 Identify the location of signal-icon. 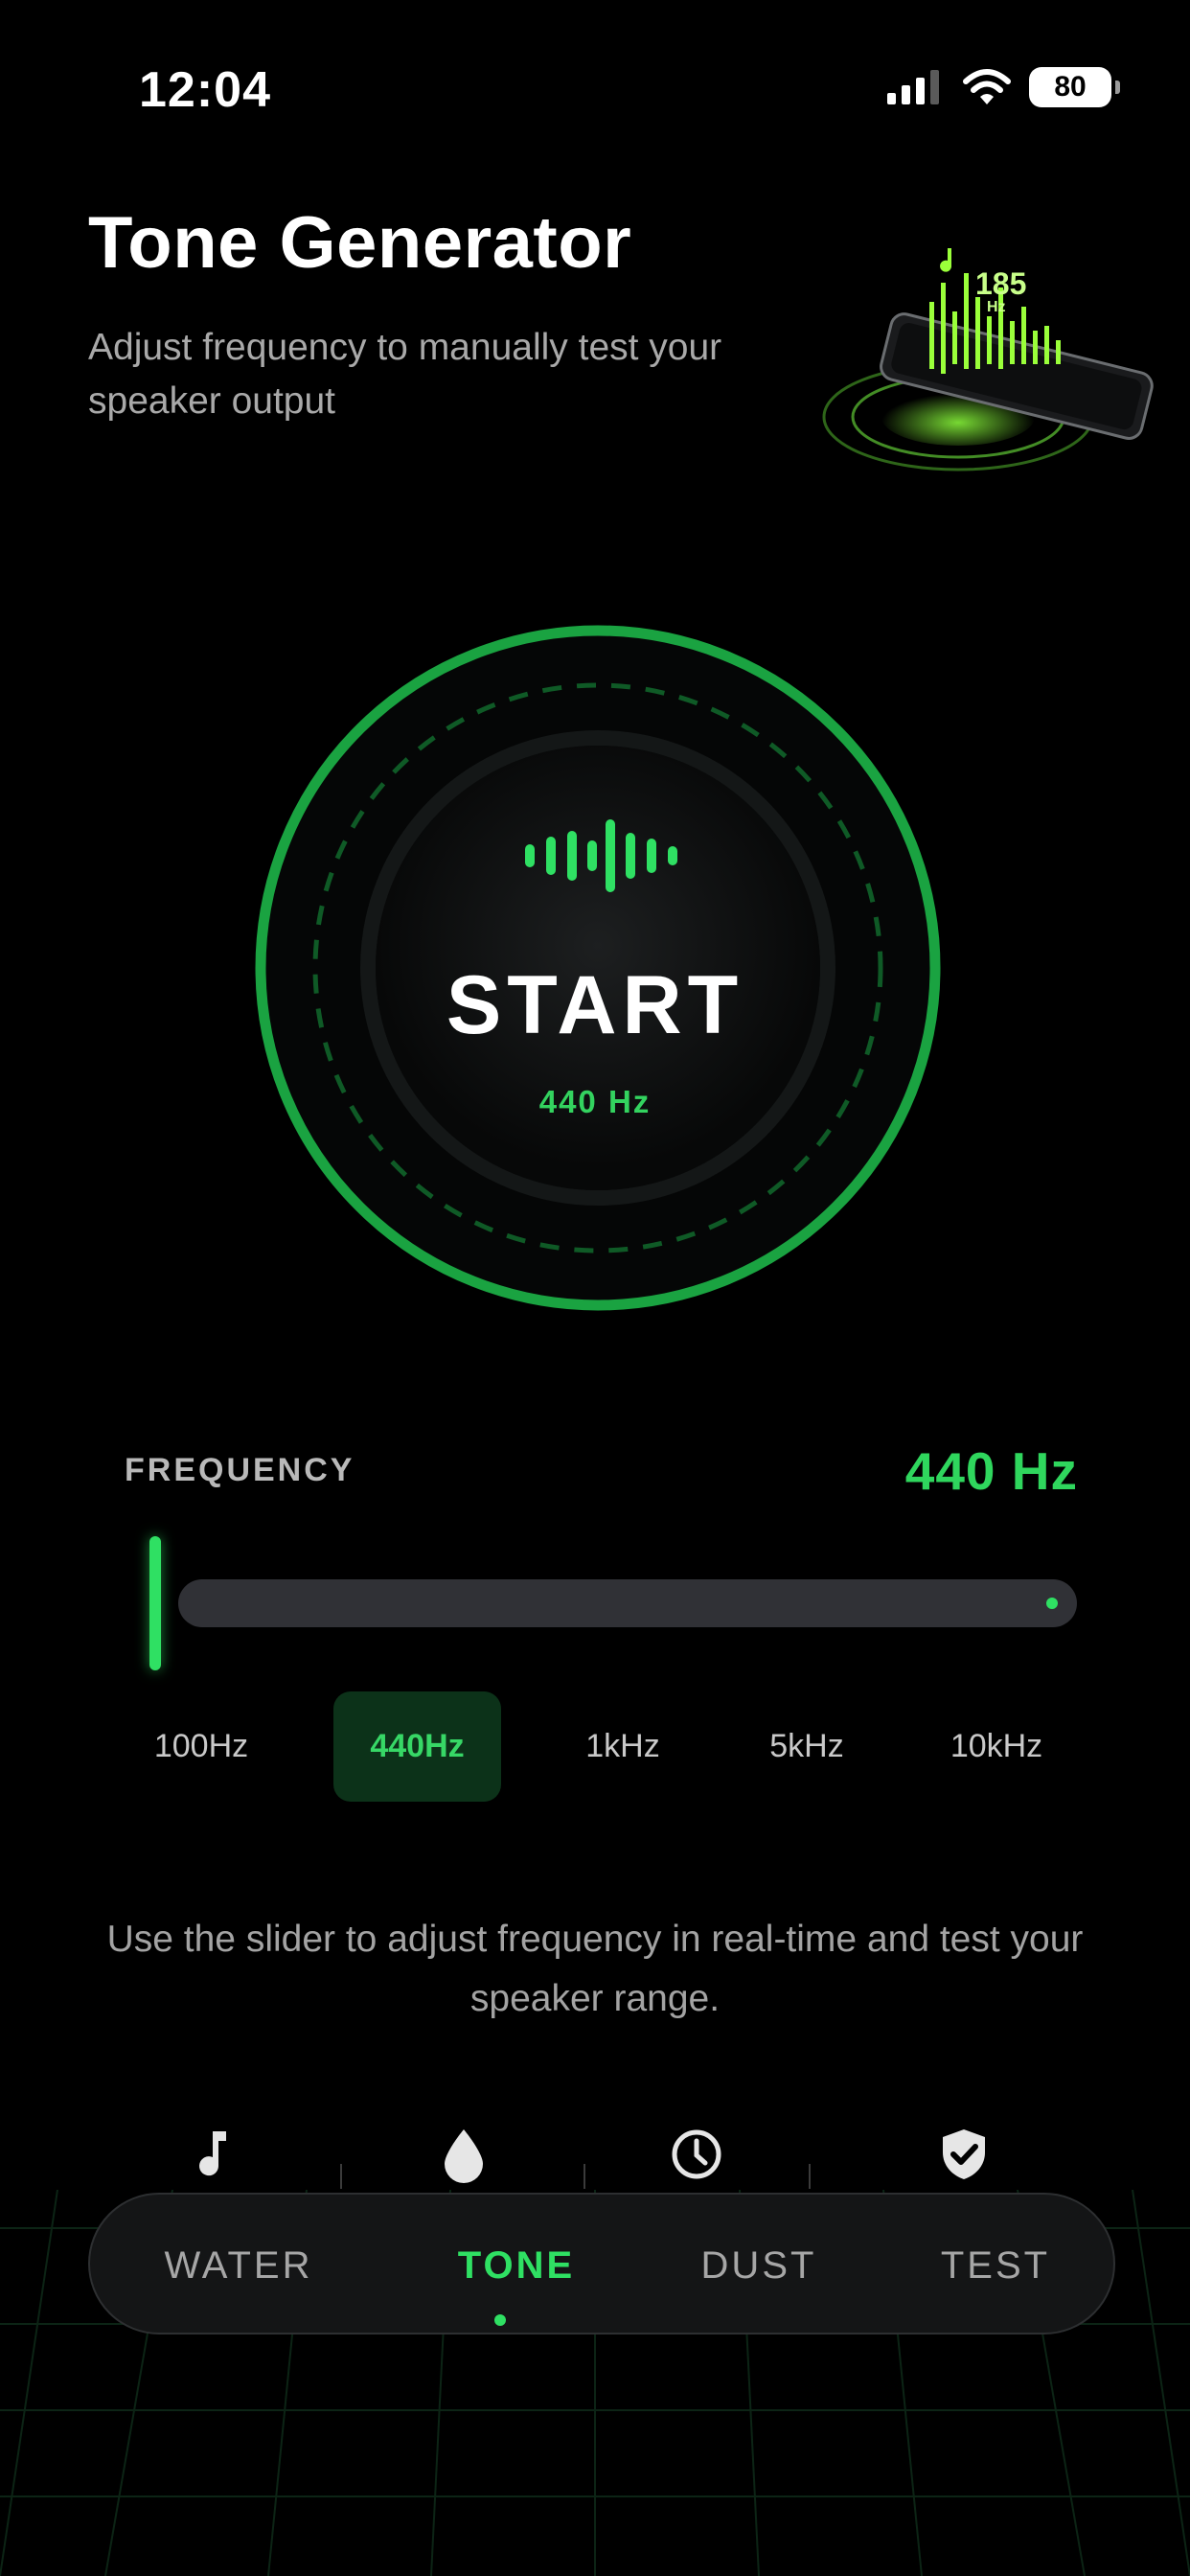
(913, 87).